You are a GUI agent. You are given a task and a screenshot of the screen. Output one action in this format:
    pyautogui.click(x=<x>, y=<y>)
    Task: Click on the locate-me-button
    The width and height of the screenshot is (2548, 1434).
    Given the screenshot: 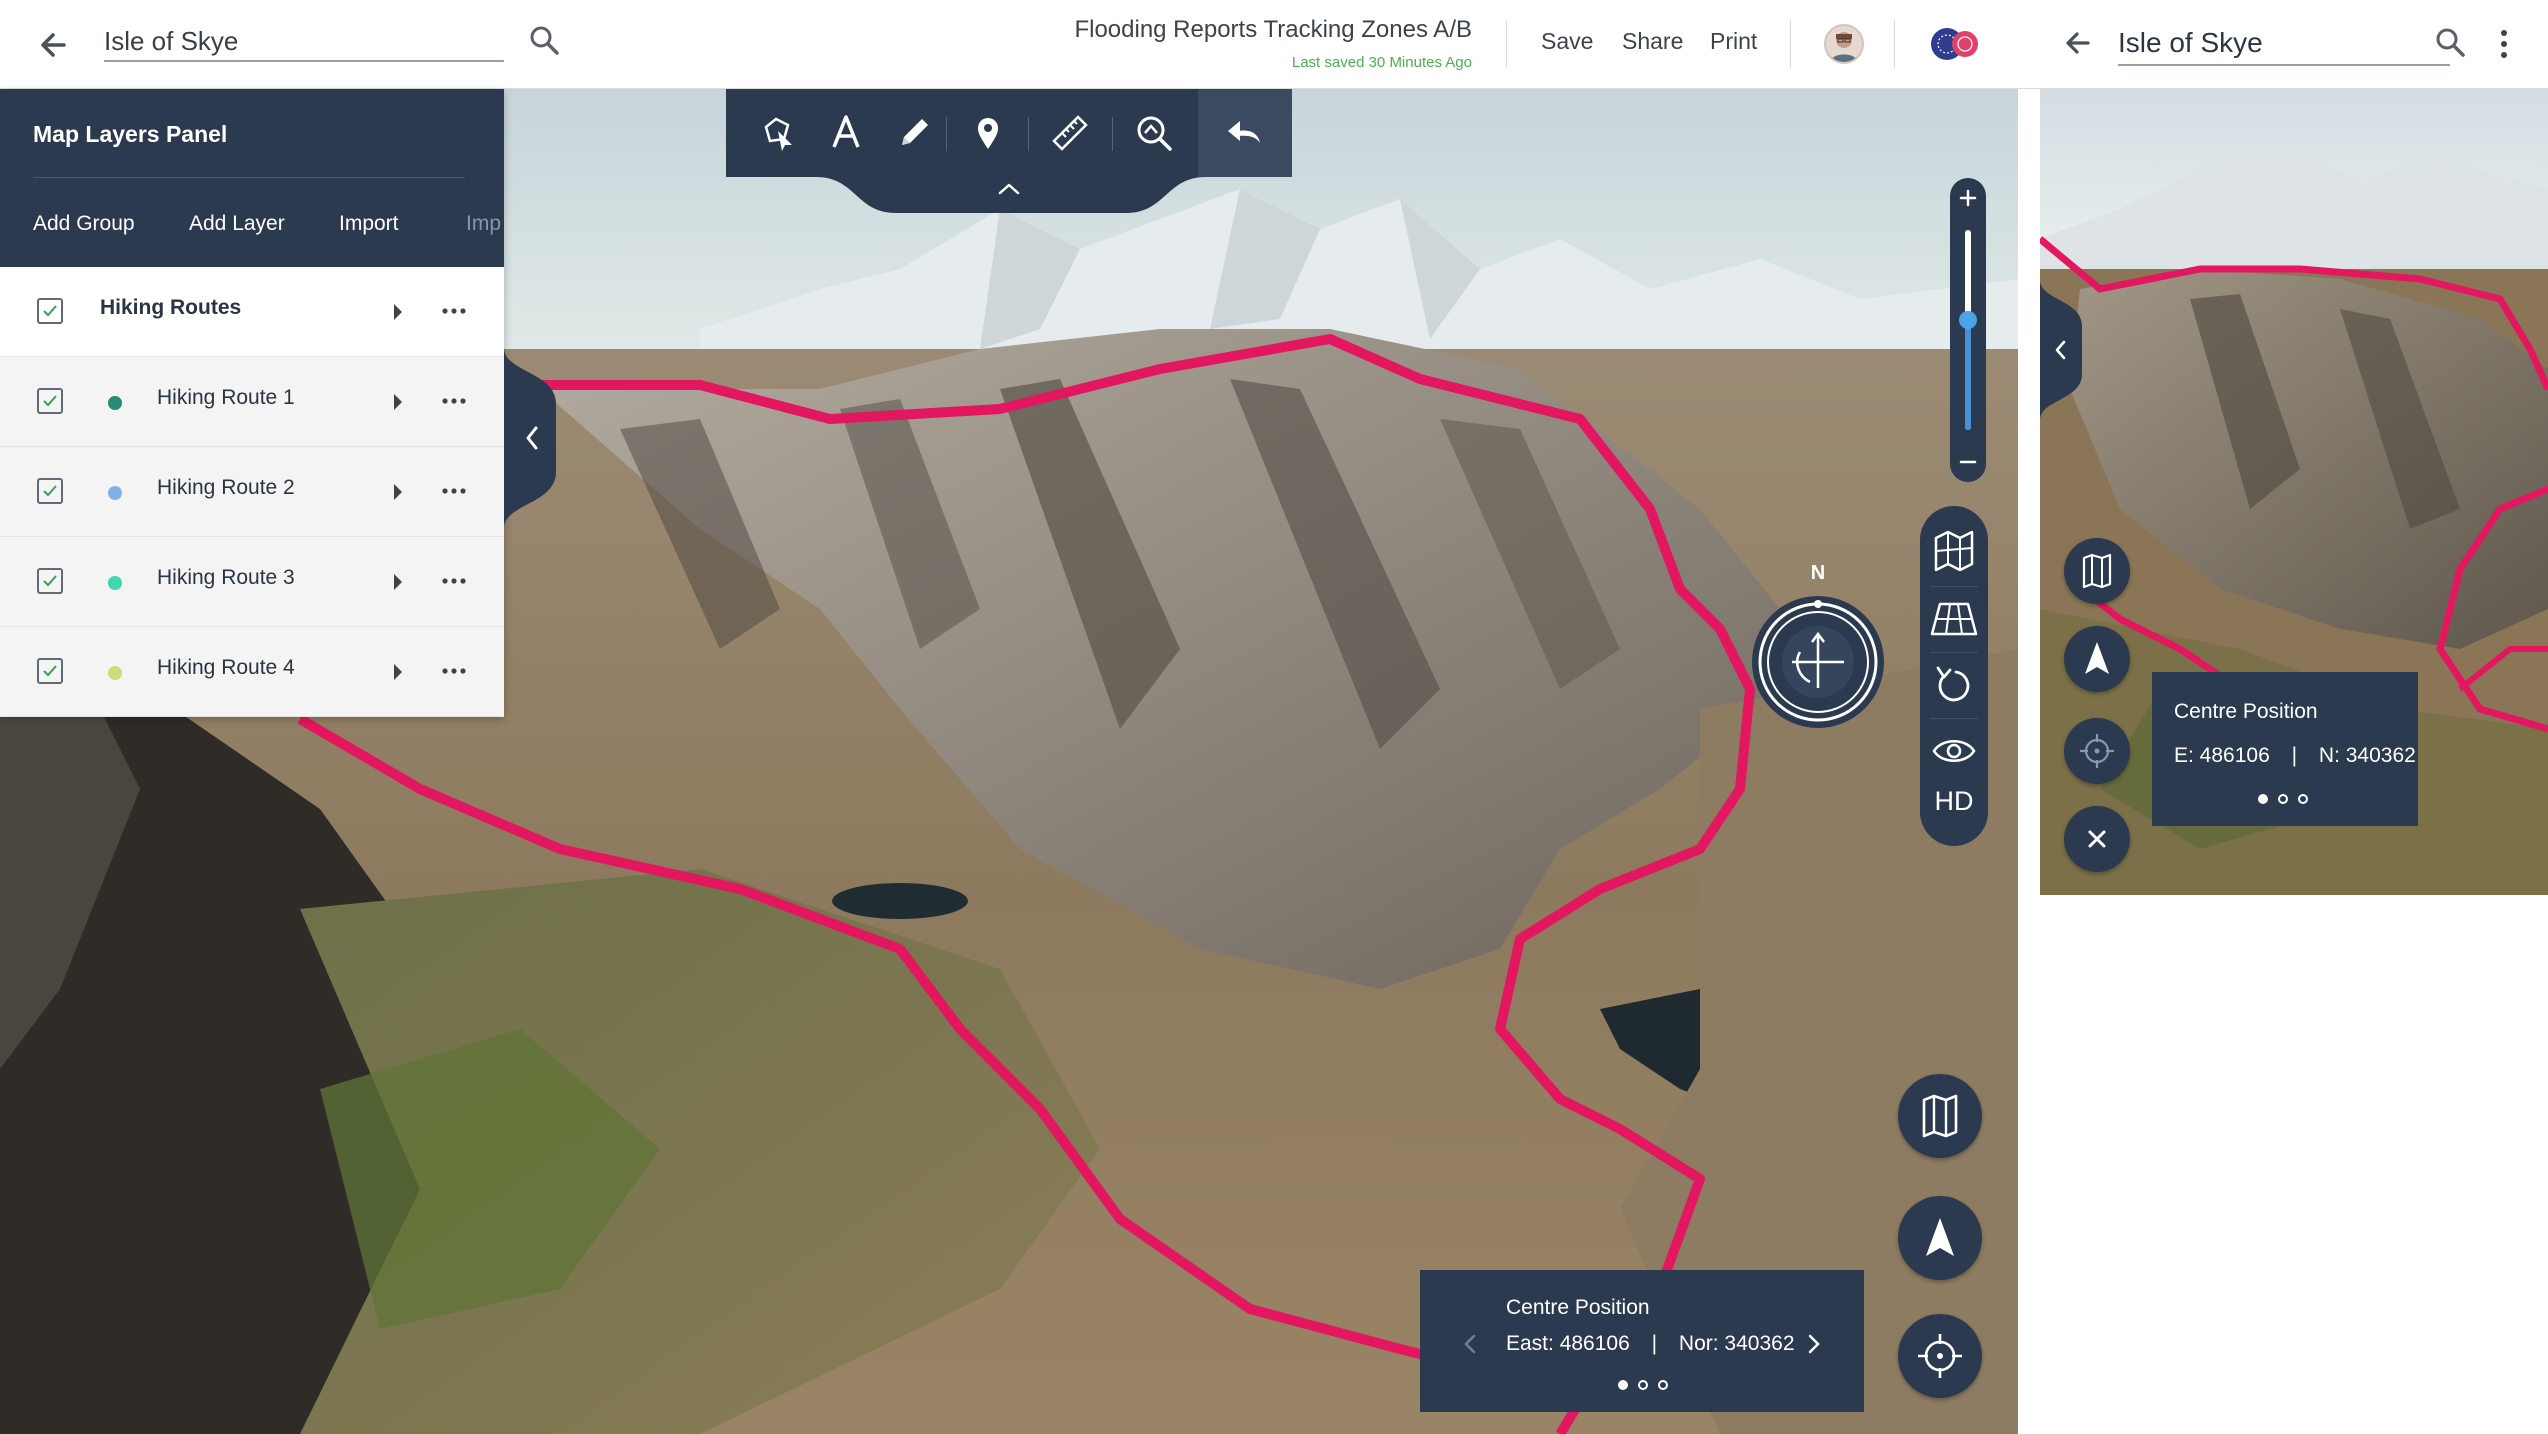 What is the action you would take?
    pyautogui.click(x=1940, y=1356)
    